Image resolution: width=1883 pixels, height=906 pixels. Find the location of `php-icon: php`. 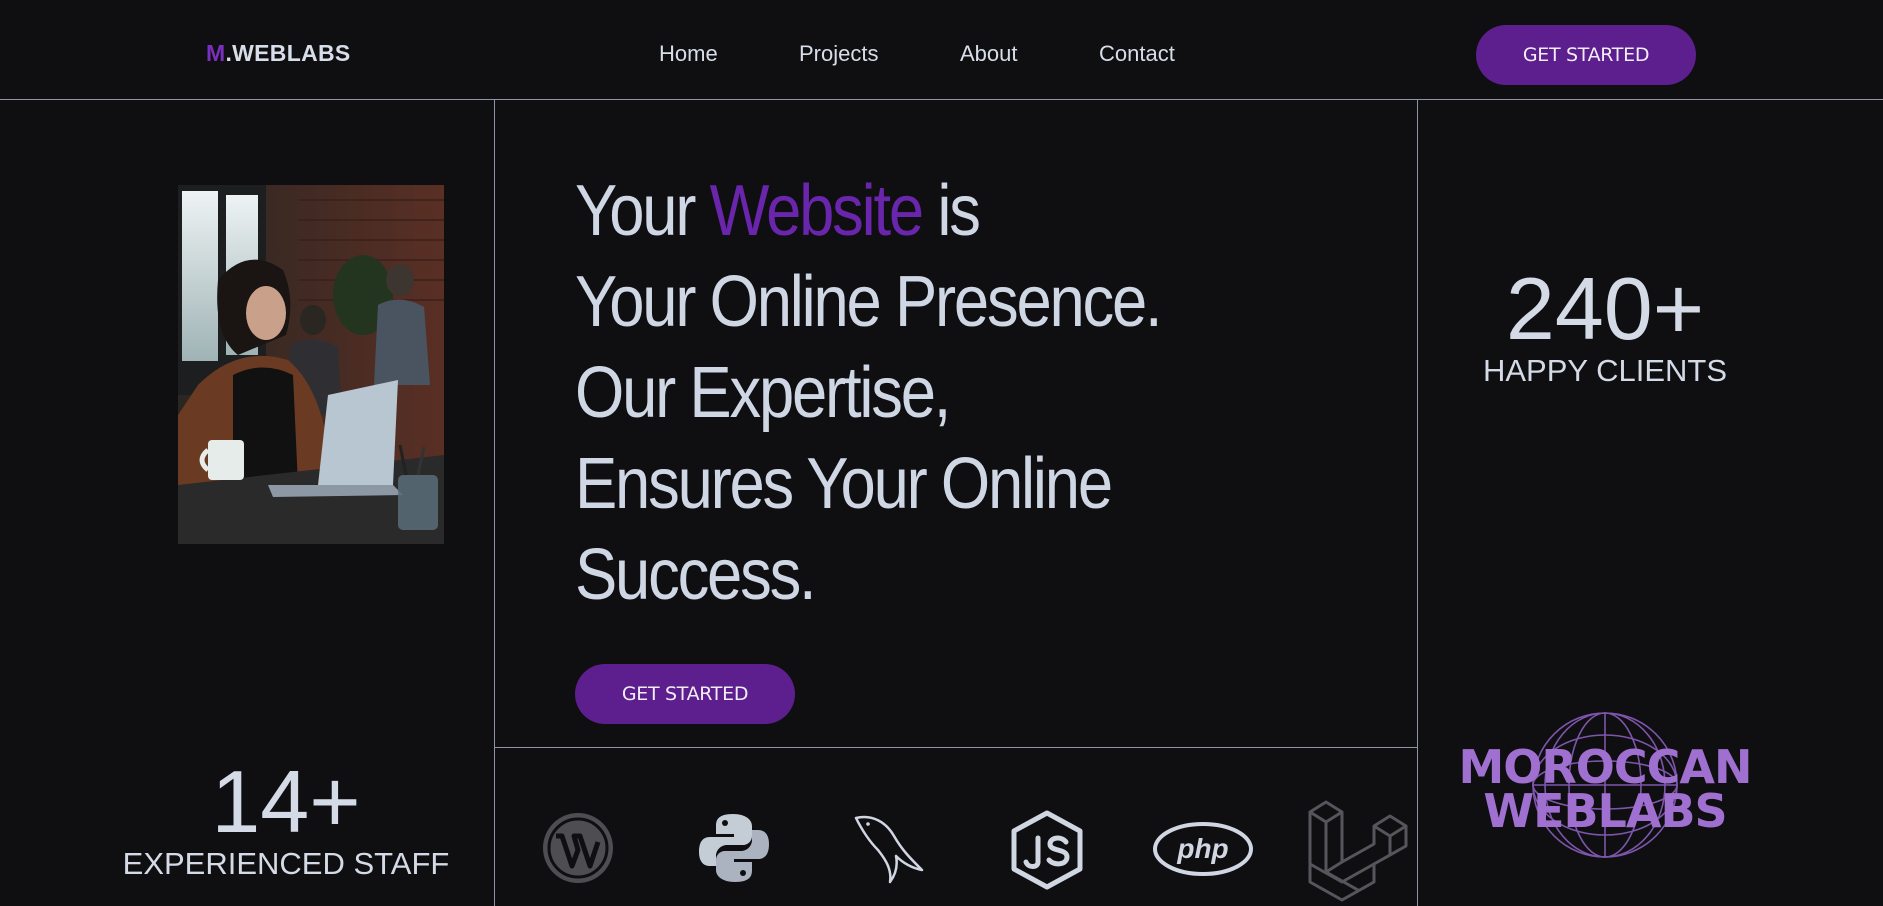

php-icon: php is located at coordinates (1203, 849).